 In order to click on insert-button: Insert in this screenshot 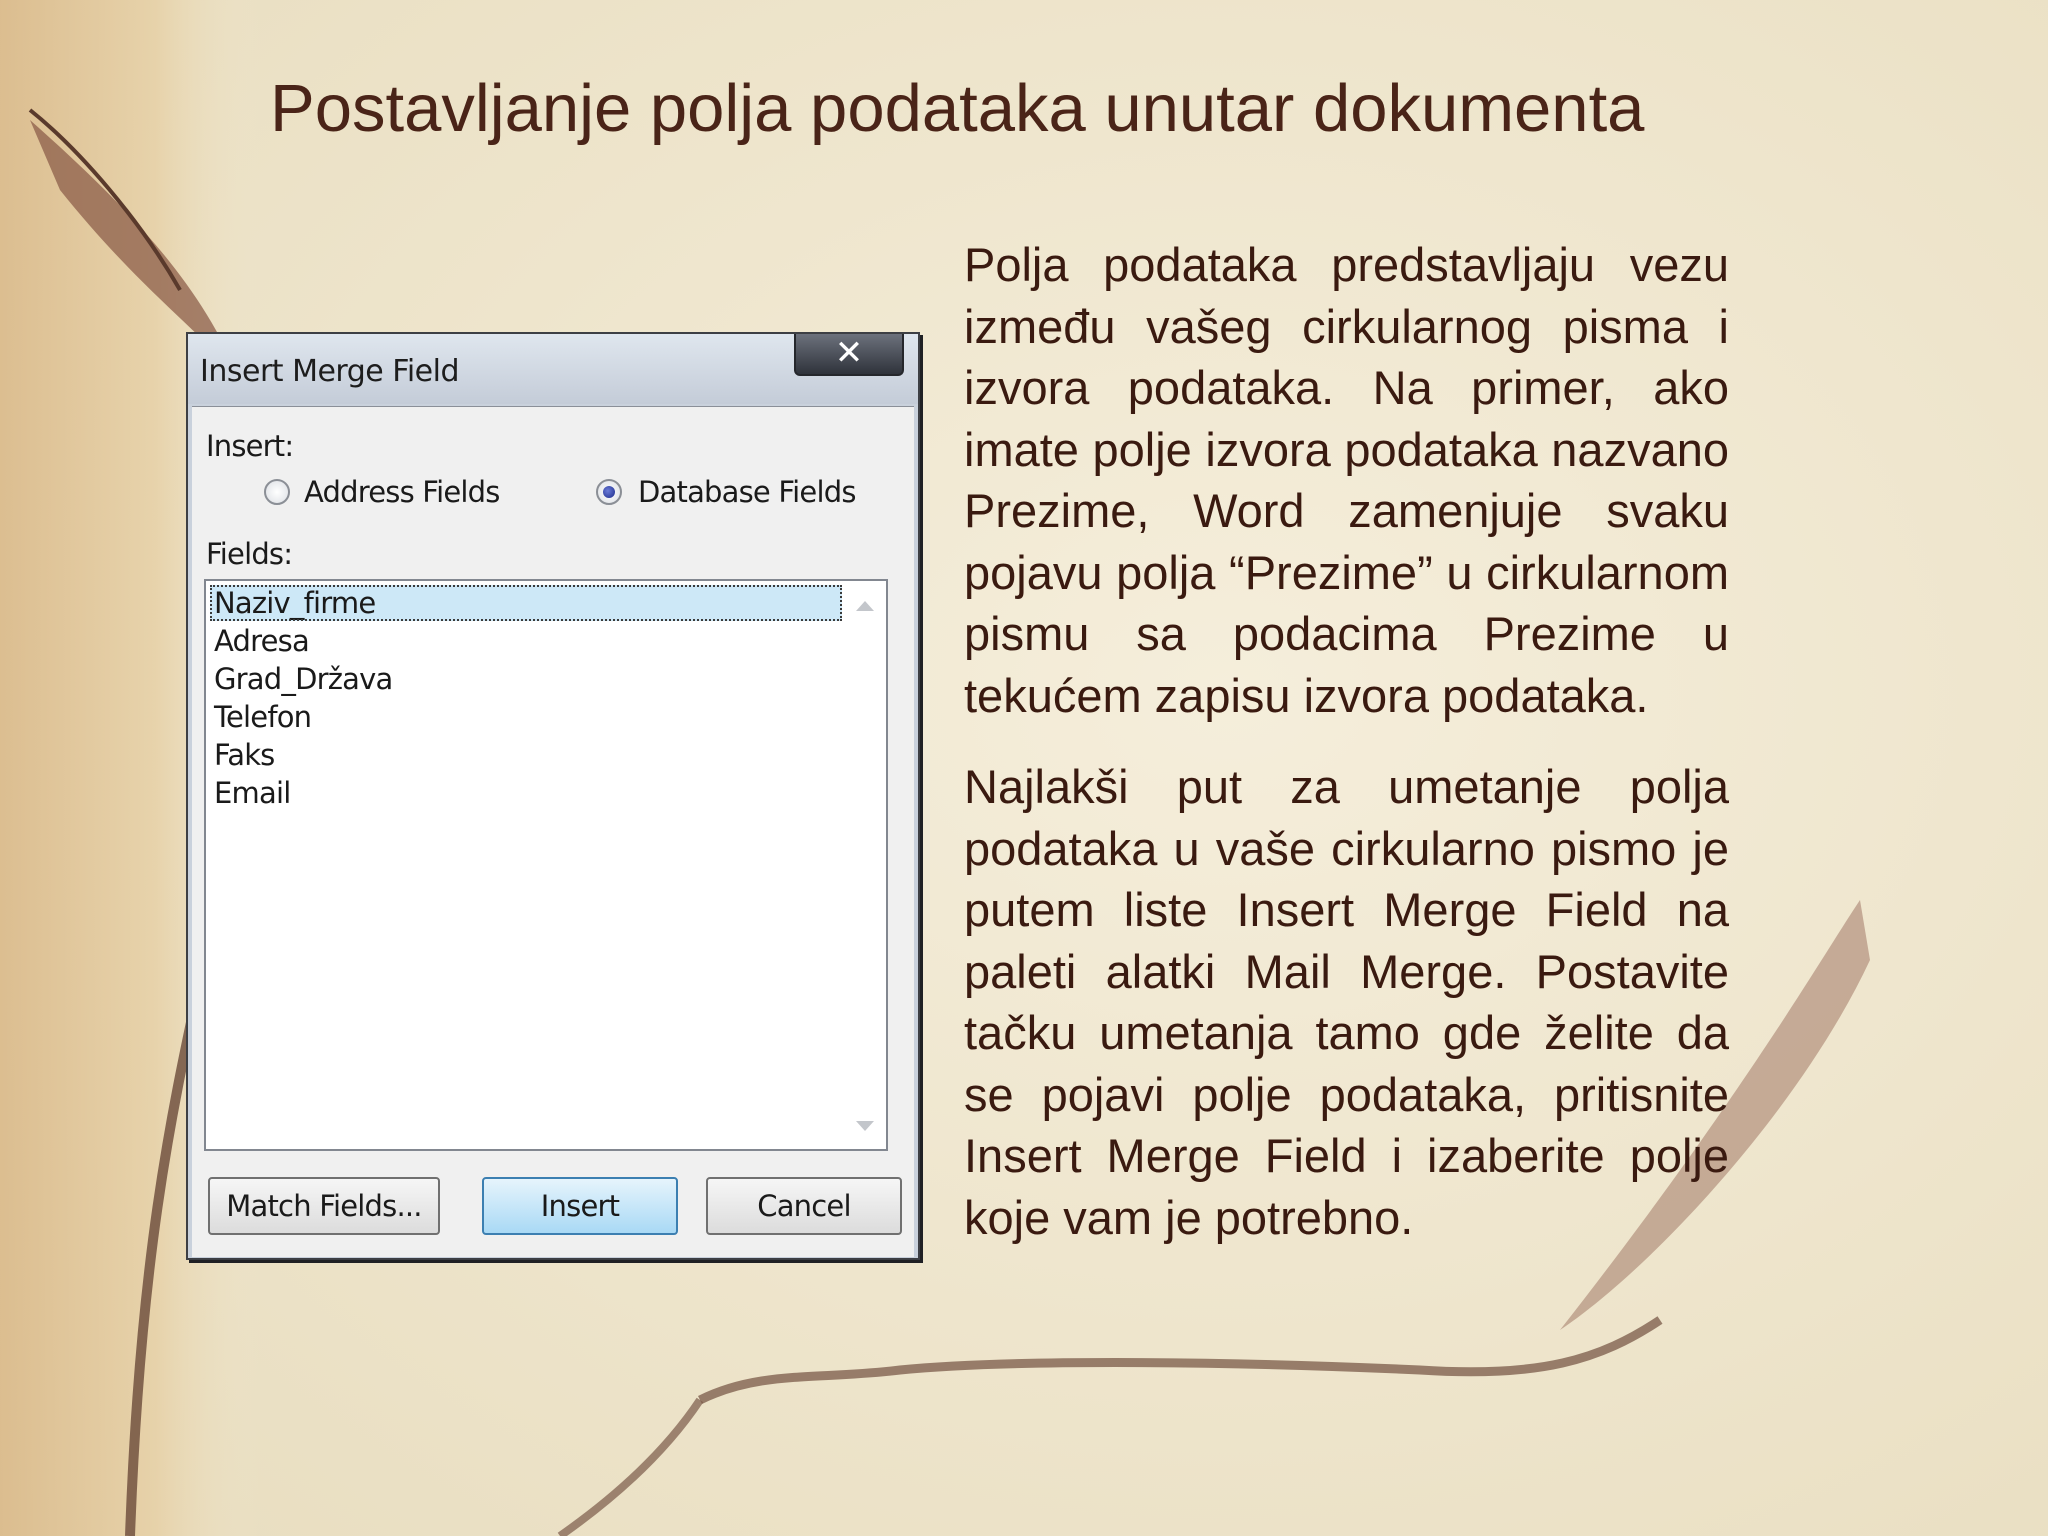, I will do `click(580, 1206)`.